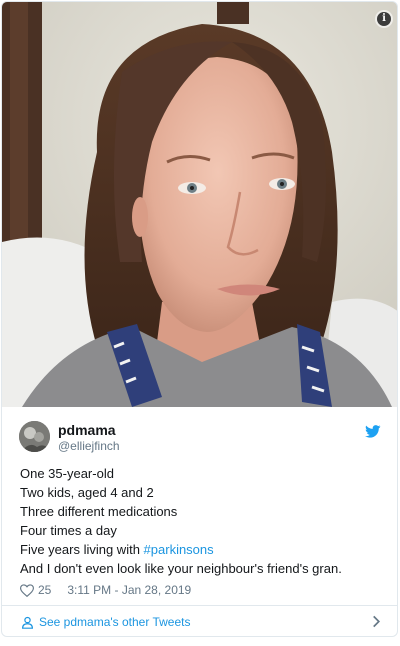  I want to click on tweet-line: Five years living with #parkinsons, so click(200, 549).